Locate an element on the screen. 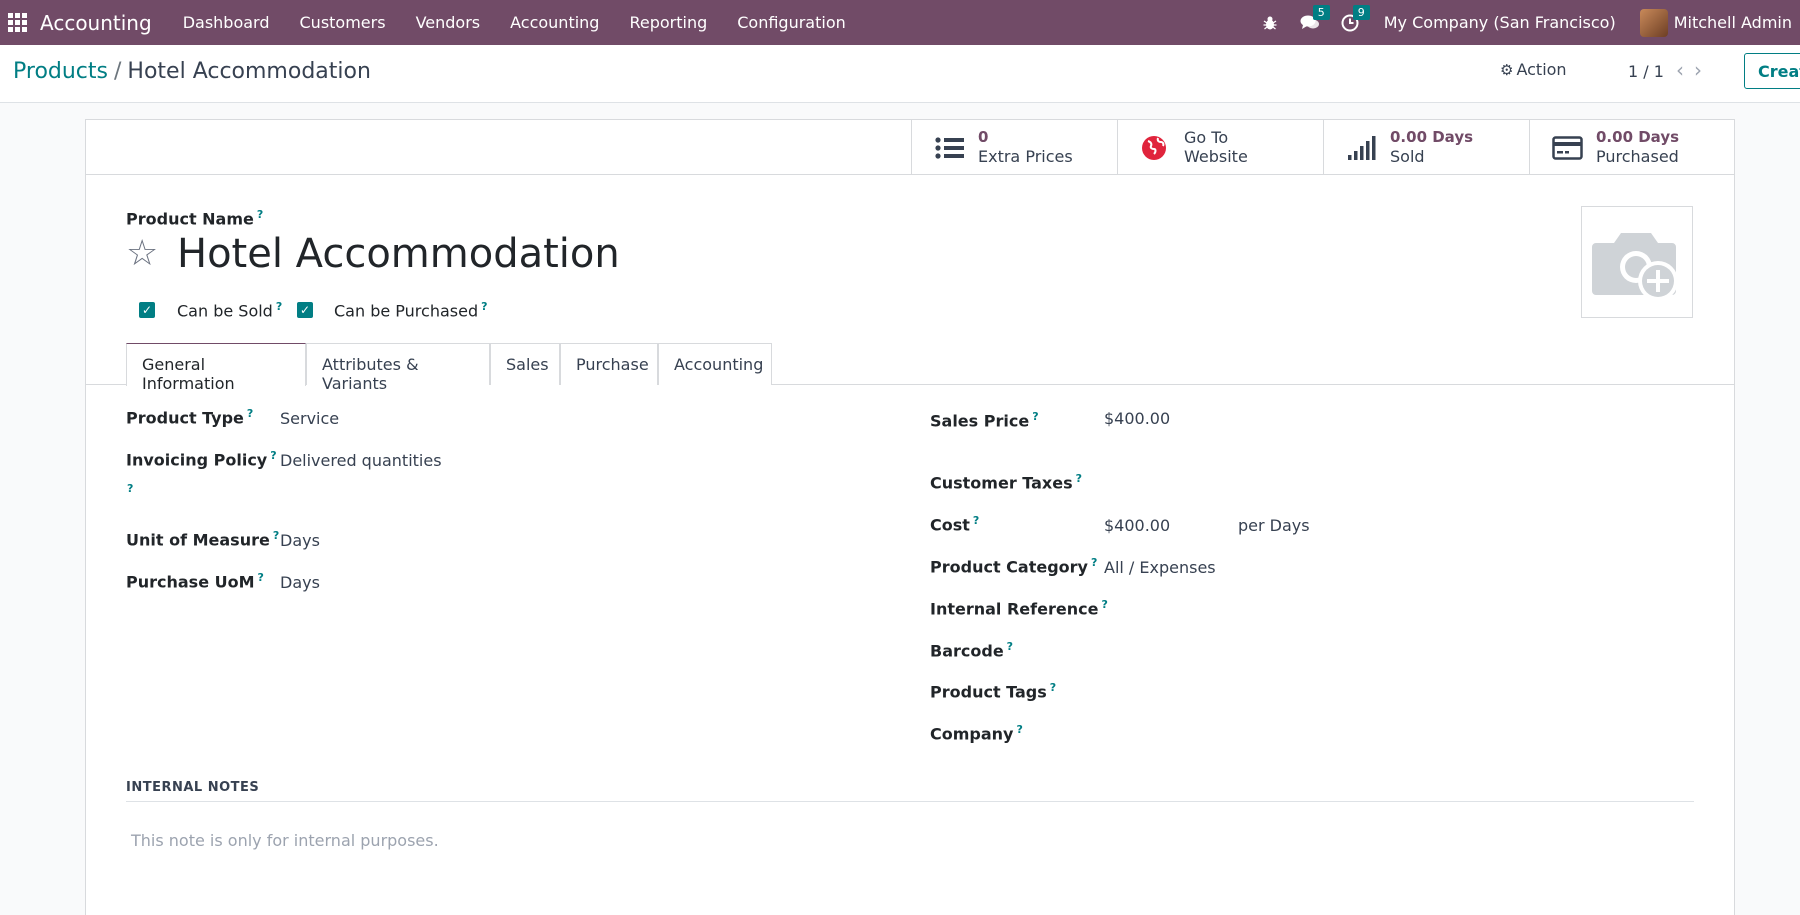 This screenshot has height=915, width=1800. invoicing-policy-label: Invoicing Policy? is located at coordinates (201, 459).